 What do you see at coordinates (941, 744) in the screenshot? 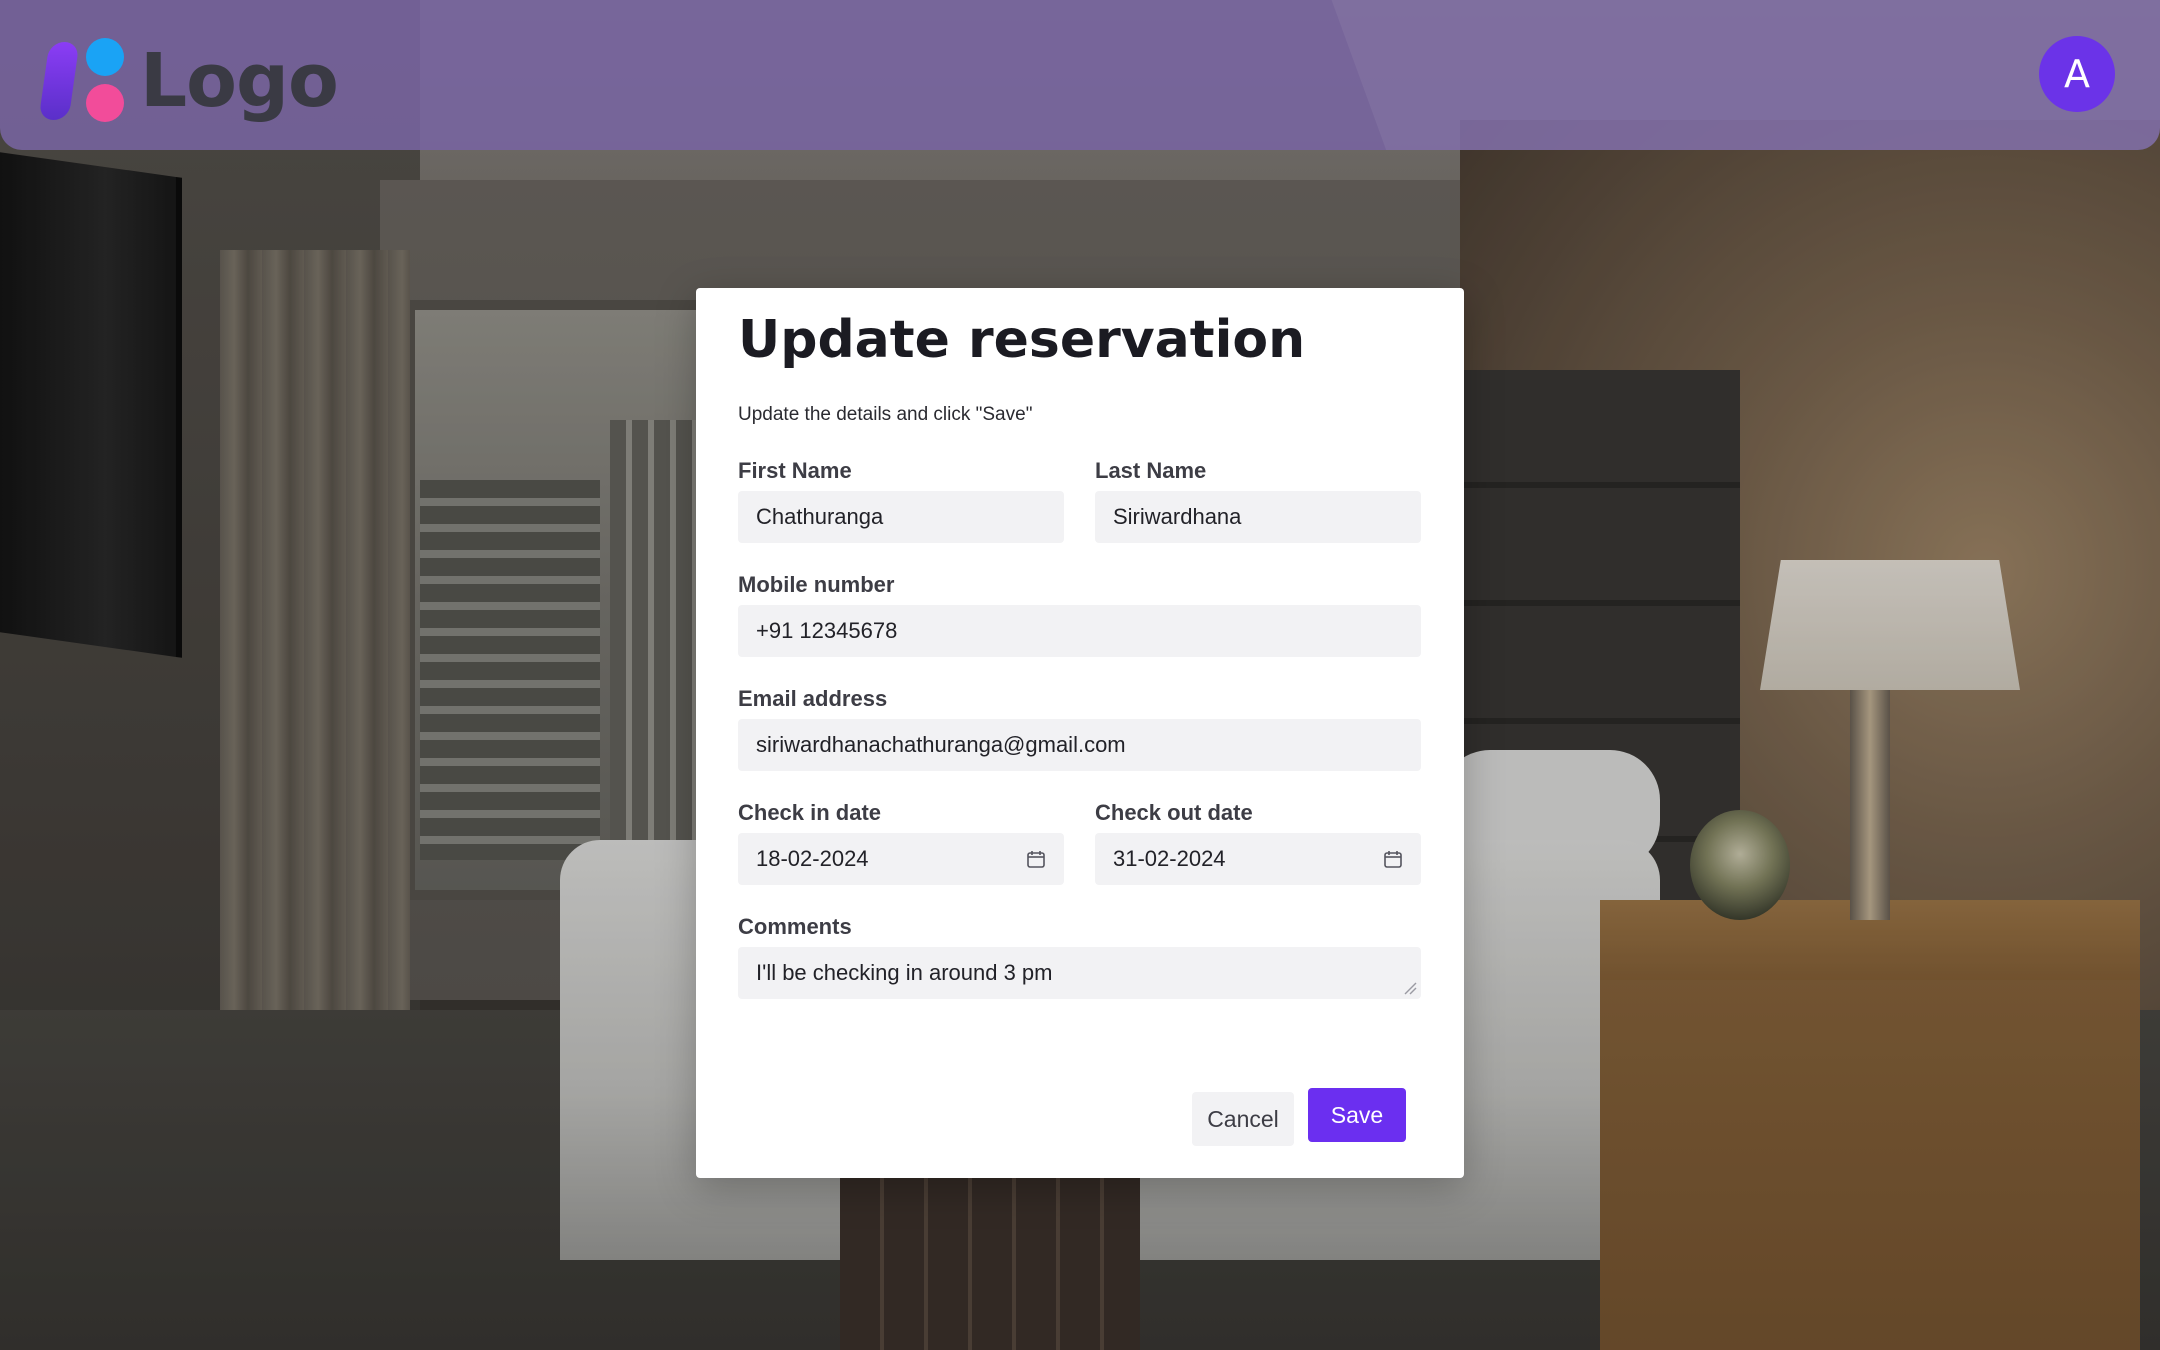
I see `email-address-value: siriwardhanachathuranga@gmail.com` at bounding box center [941, 744].